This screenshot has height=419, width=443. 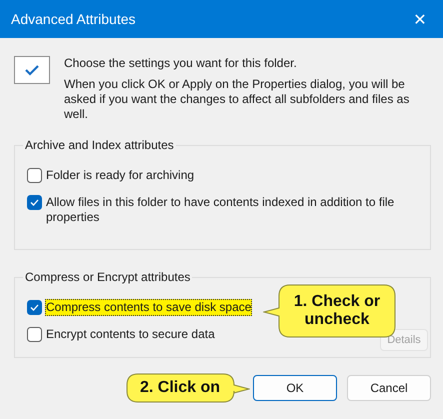 I want to click on checkbox-label: Compress contents to save disk space, so click(x=148, y=307).